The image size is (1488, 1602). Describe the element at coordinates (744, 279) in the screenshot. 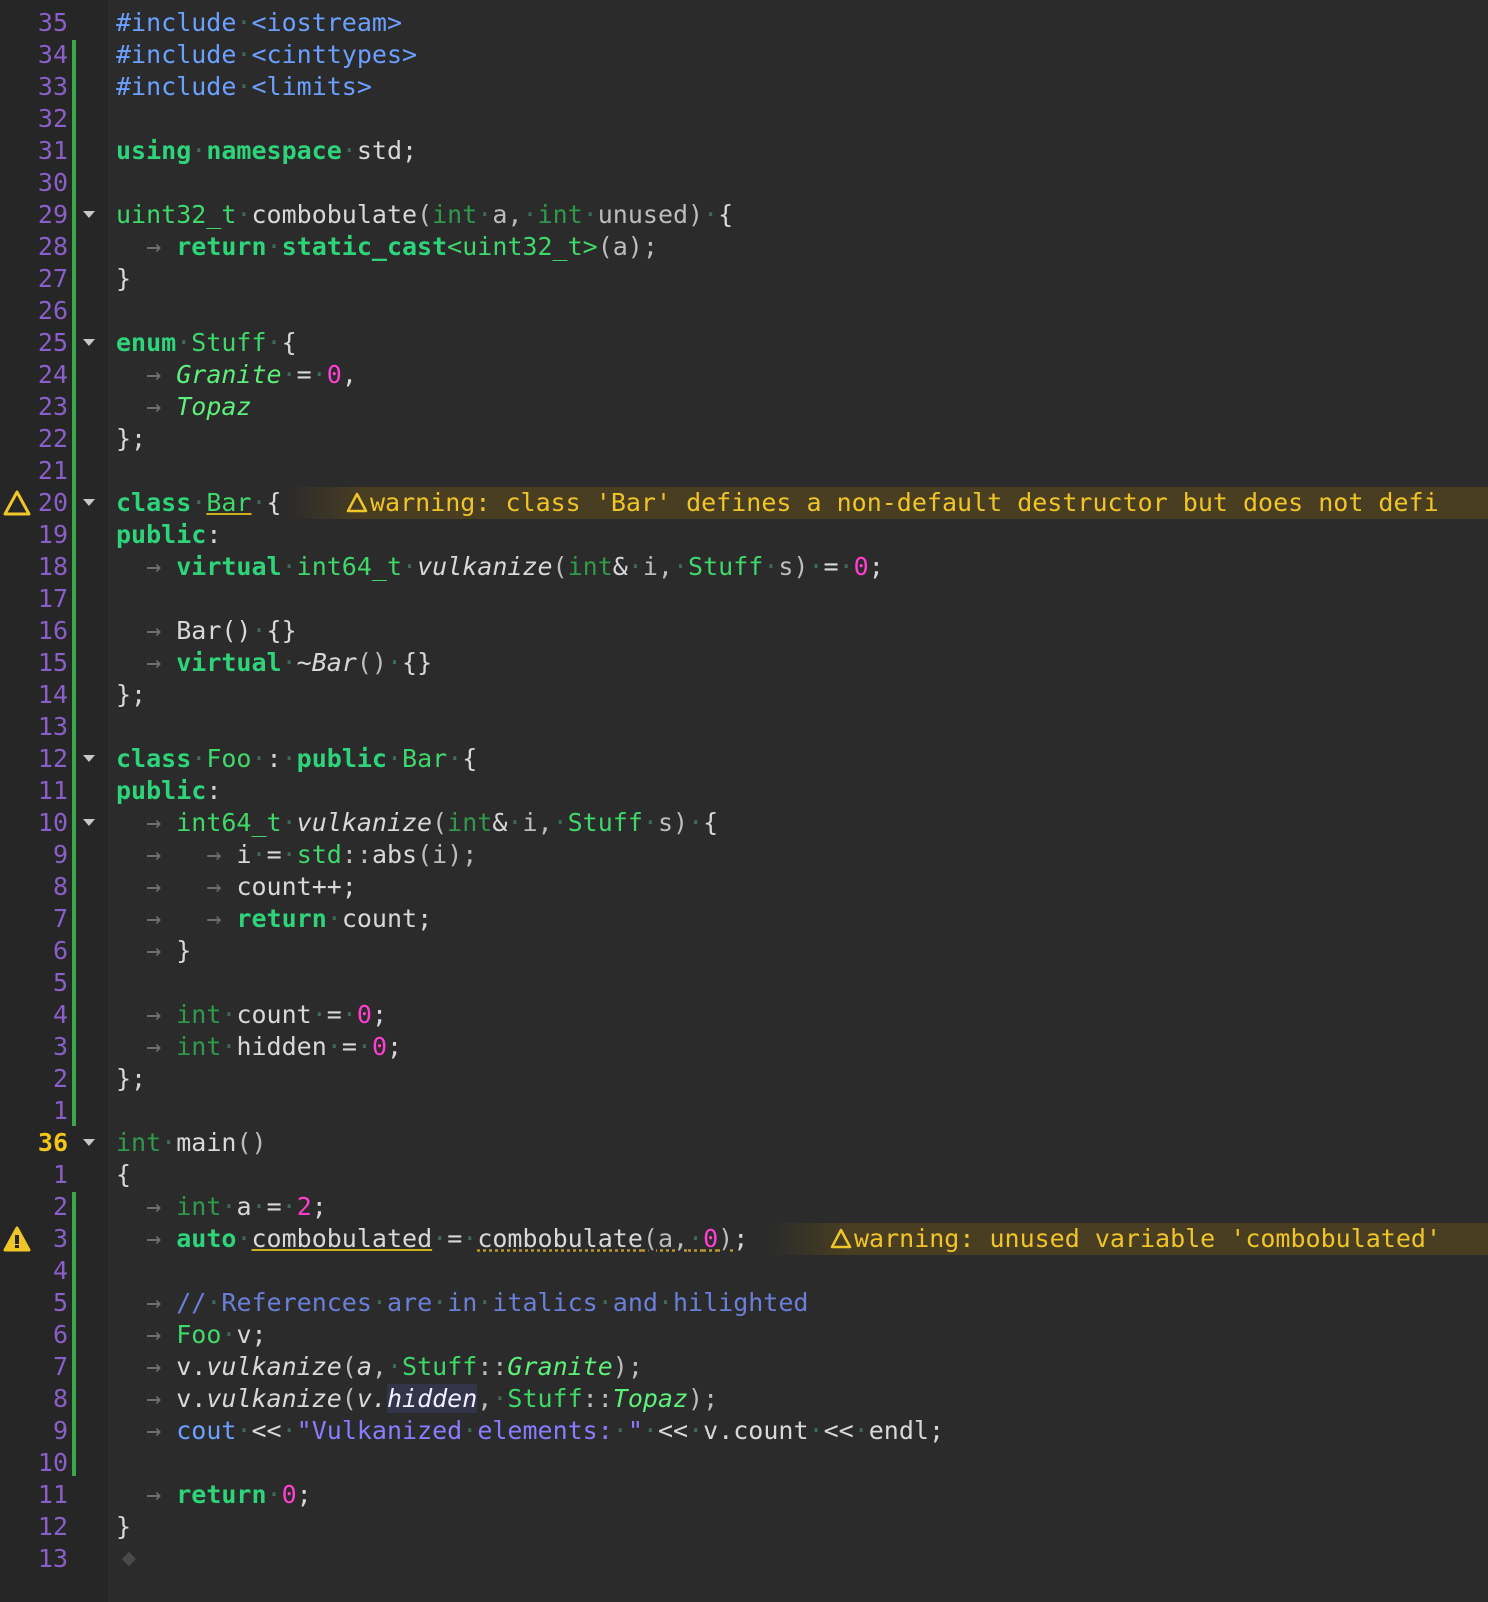

I see `code-line: 27 }` at that location.